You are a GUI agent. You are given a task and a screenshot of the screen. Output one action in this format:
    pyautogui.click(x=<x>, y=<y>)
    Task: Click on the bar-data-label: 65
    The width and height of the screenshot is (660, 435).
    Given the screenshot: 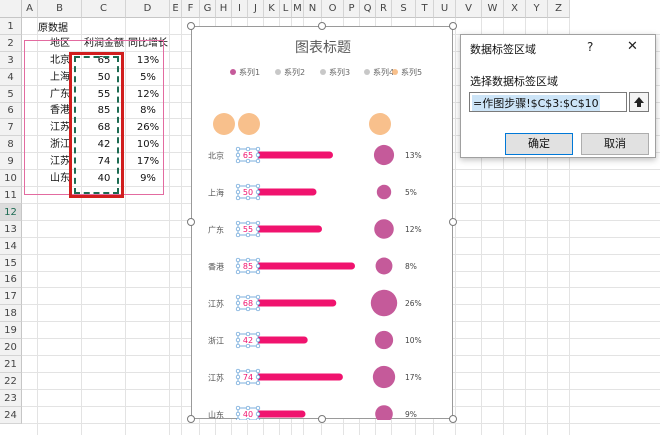 What is the action you would take?
    pyautogui.click(x=248, y=155)
    